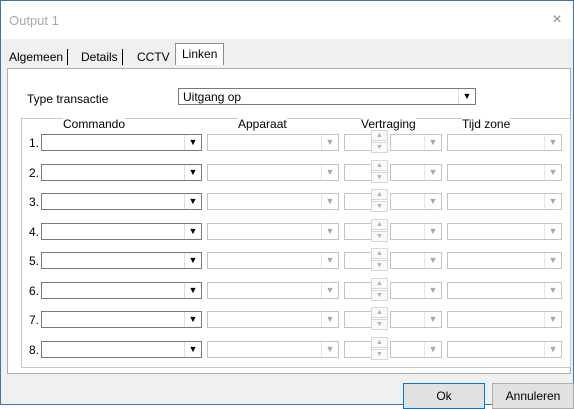 This screenshot has width=574, height=409. I want to click on tab-details: Details, so click(102, 57).